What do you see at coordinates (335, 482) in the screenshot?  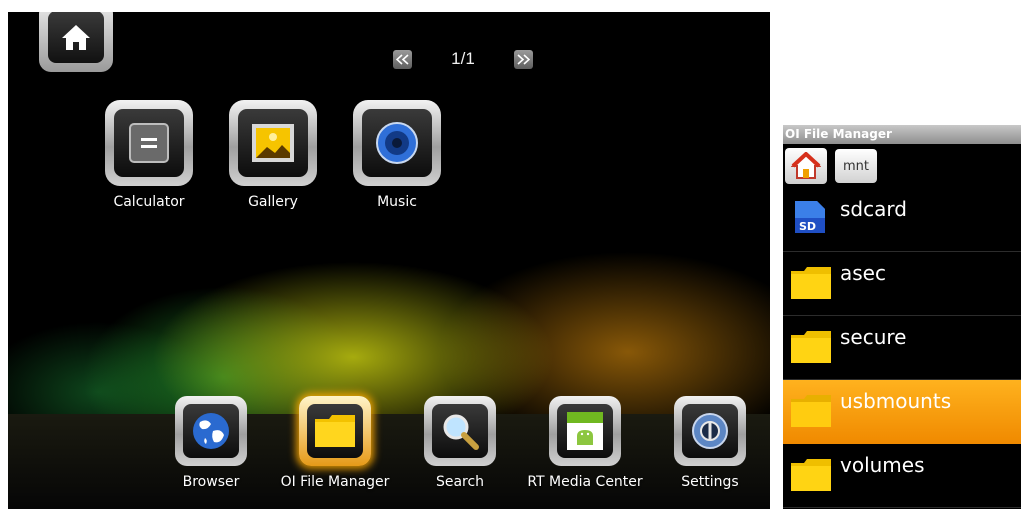 I see `app-label: OI File Manager` at bounding box center [335, 482].